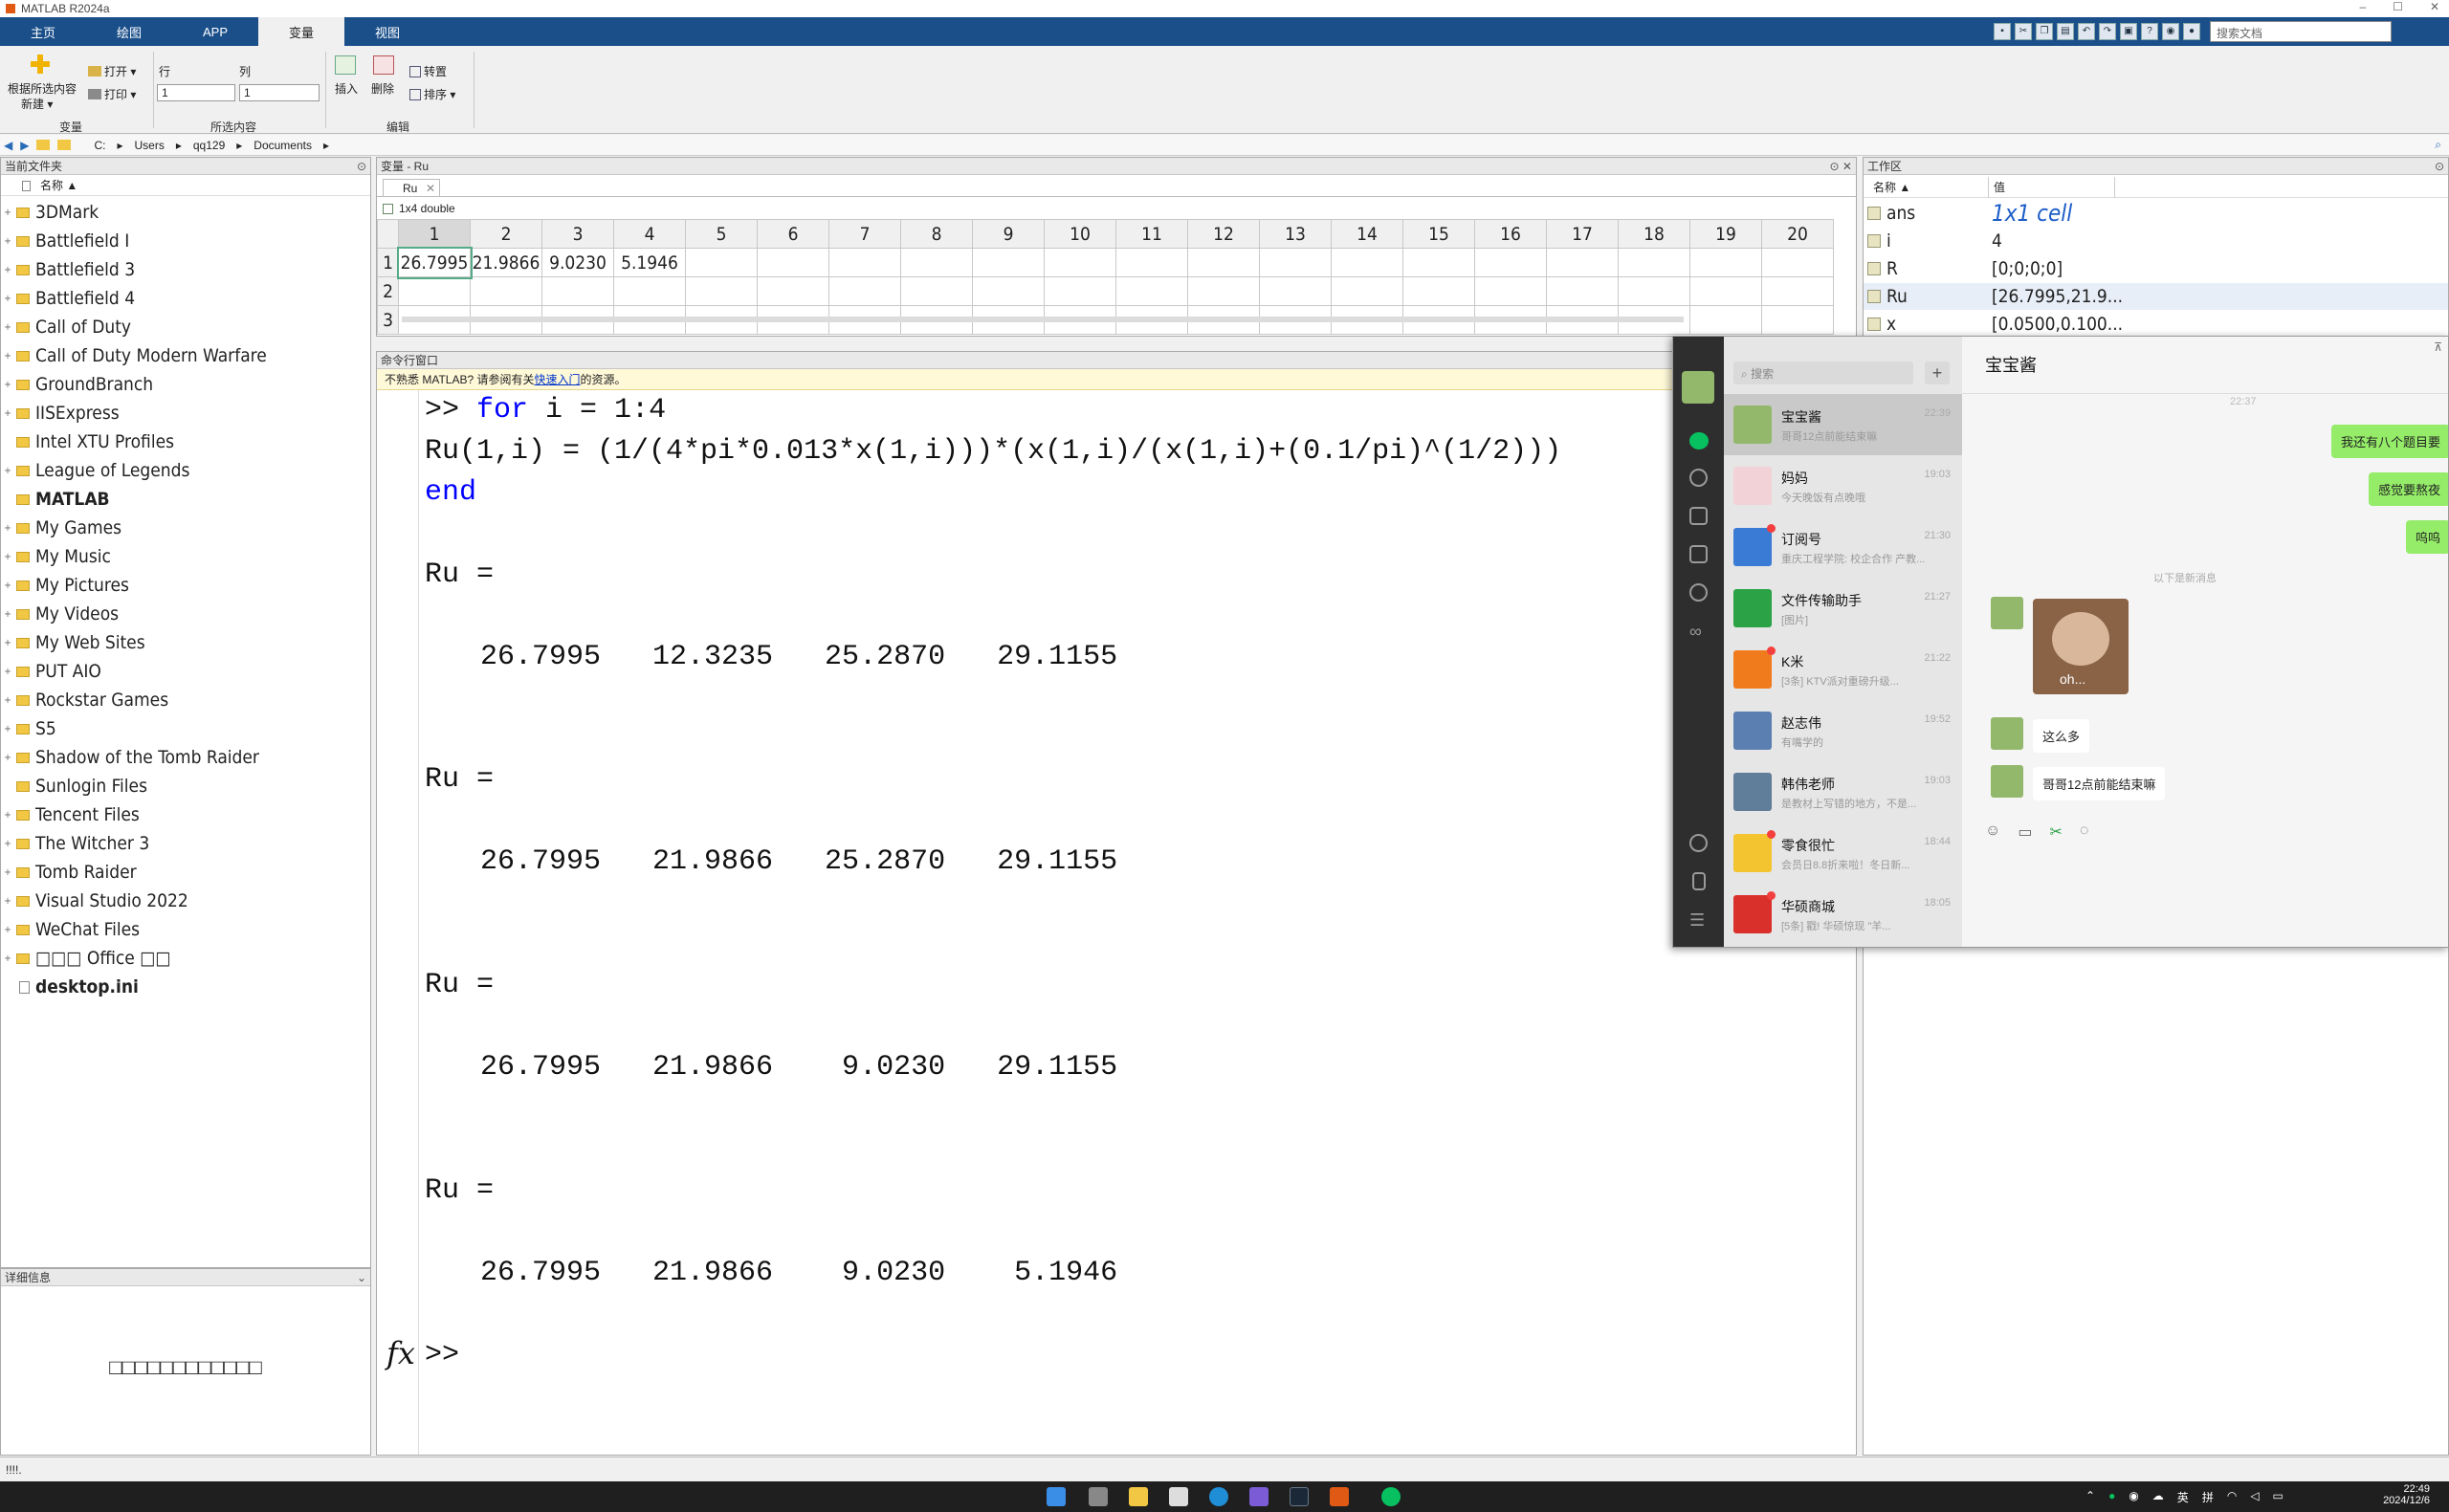  What do you see at coordinates (1654, 234) in the screenshot?
I see `column-header: 18` at bounding box center [1654, 234].